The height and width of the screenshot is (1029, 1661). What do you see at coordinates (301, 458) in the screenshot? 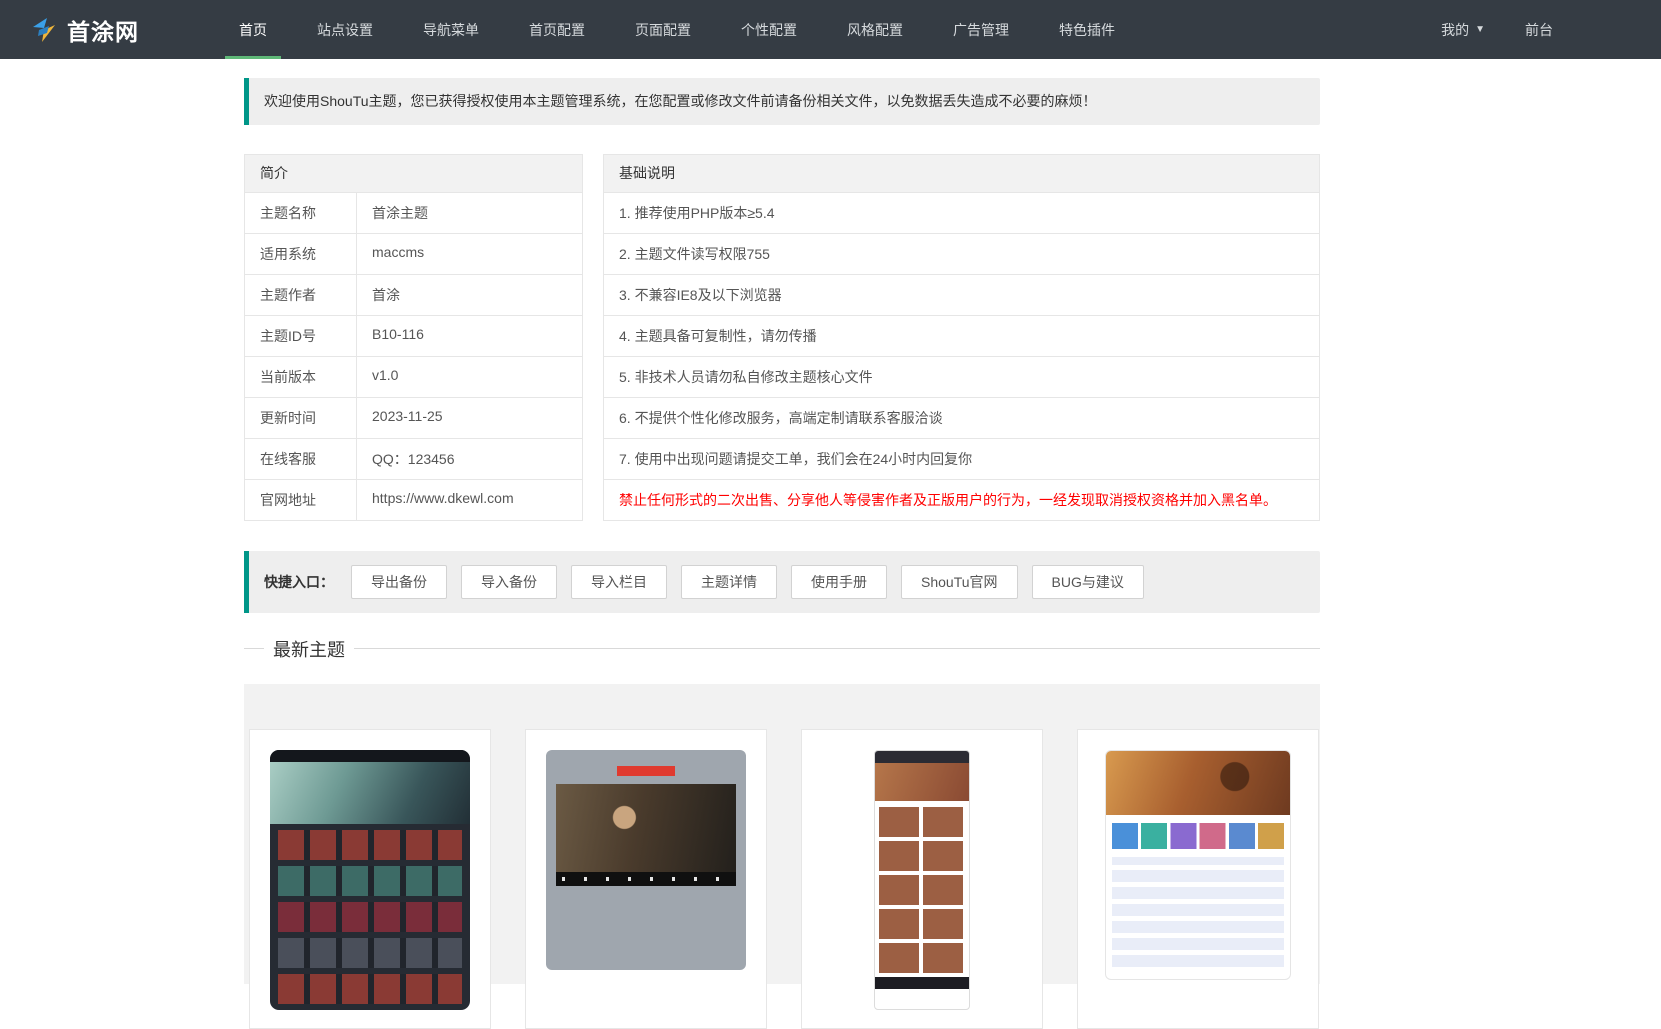
I see `intro-row-label: 在线客服` at bounding box center [301, 458].